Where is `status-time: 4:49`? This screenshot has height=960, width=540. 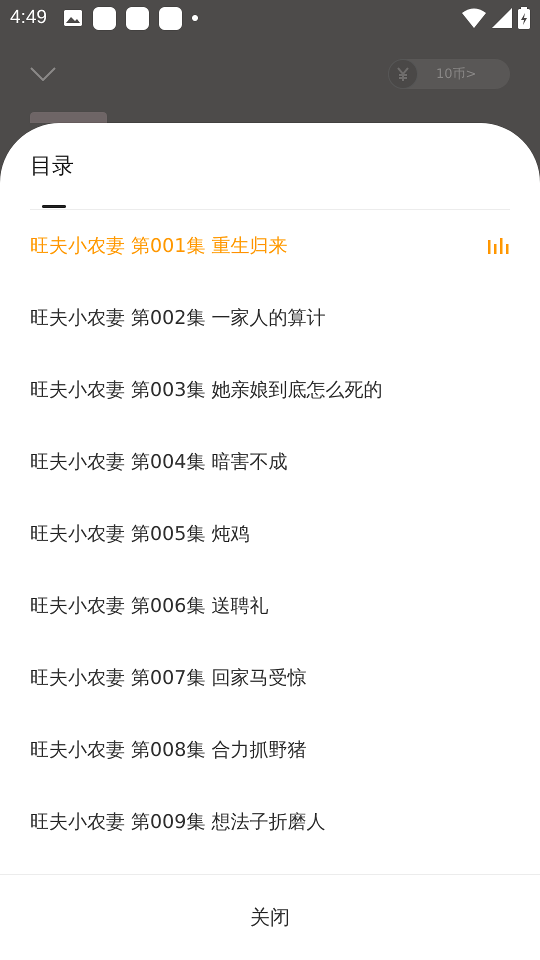 status-time: 4:49 is located at coordinates (28, 18).